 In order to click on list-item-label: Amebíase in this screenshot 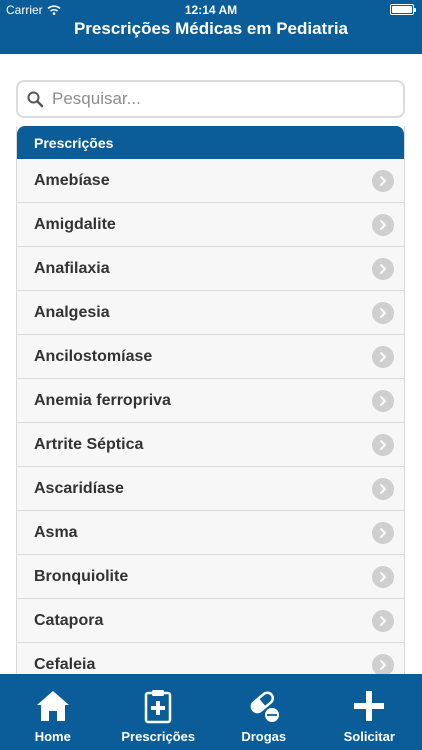, I will do `click(72, 180)`.